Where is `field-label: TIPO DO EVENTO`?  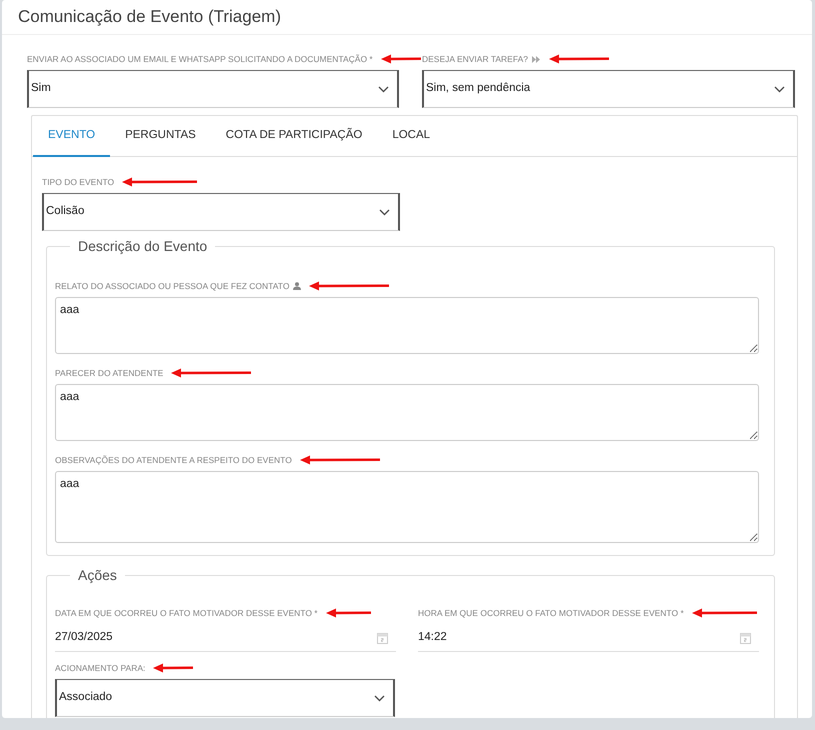
field-label: TIPO DO EVENTO is located at coordinates (78, 182).